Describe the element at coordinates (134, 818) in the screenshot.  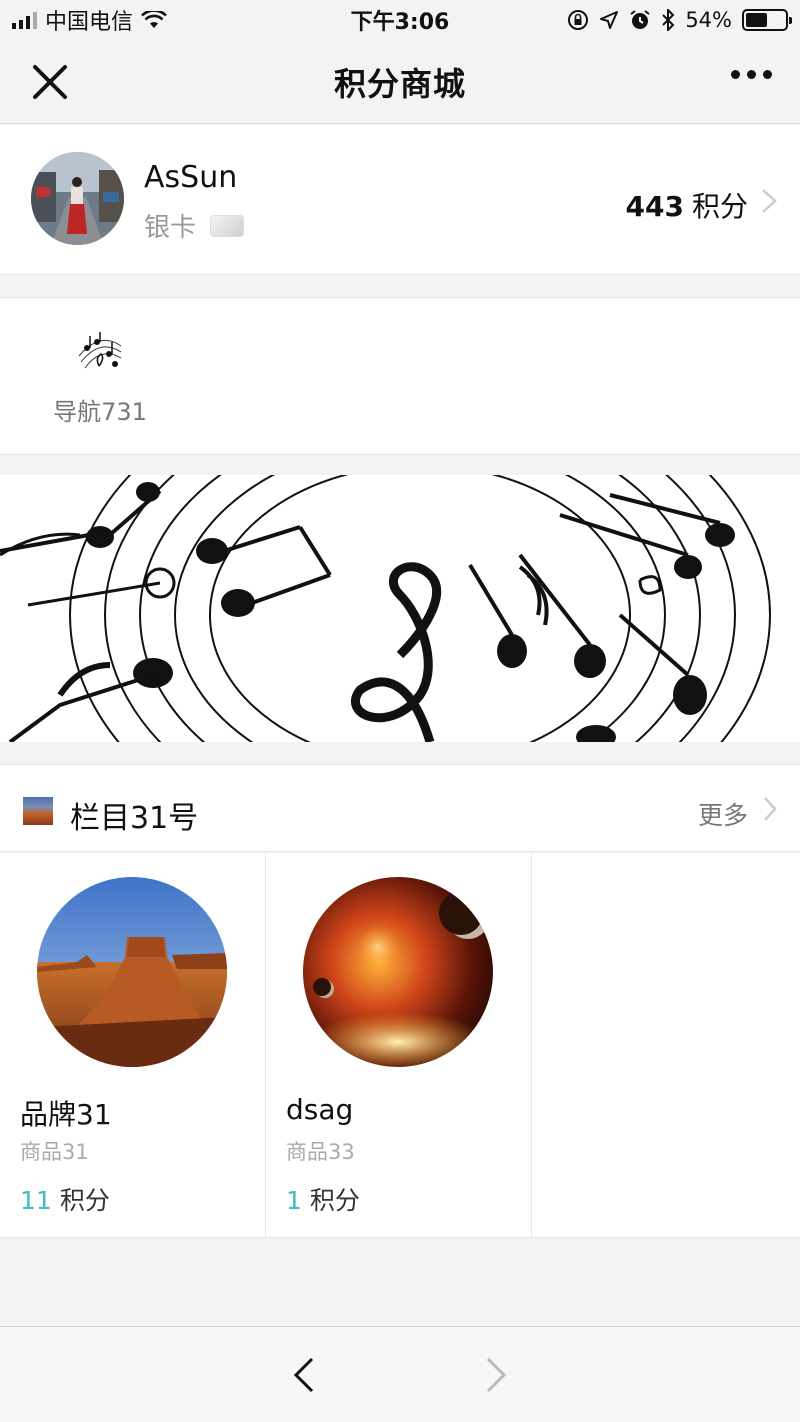
I see `section-title: 栏目31号` at that location.